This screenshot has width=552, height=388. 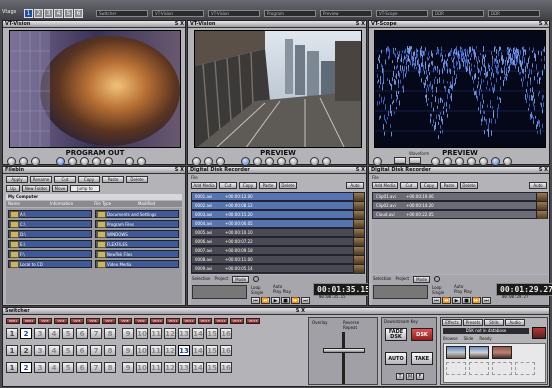 I want to click on source-label: VID6, so click(x=93, y=321).